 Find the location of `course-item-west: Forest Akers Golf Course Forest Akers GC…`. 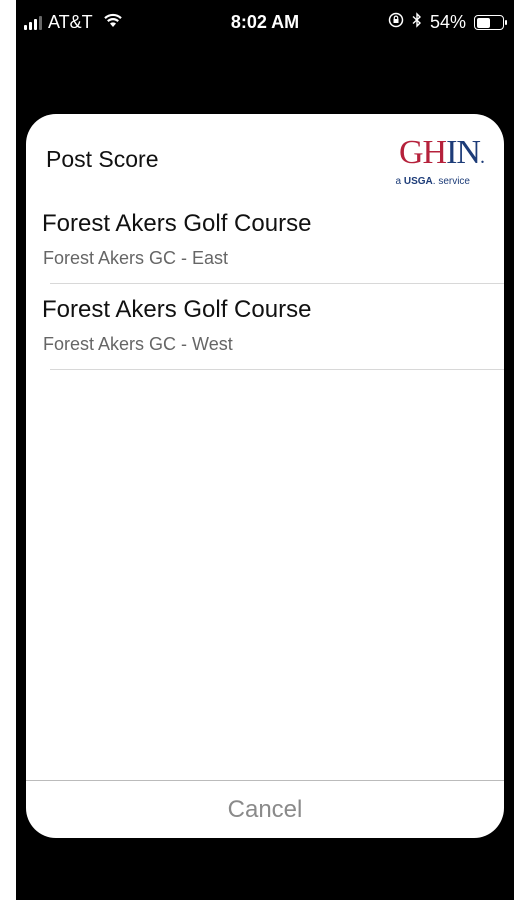

course-item-west: Forest Akers Golf Course Forest Akers GC… is located at coordinates (265, 327).